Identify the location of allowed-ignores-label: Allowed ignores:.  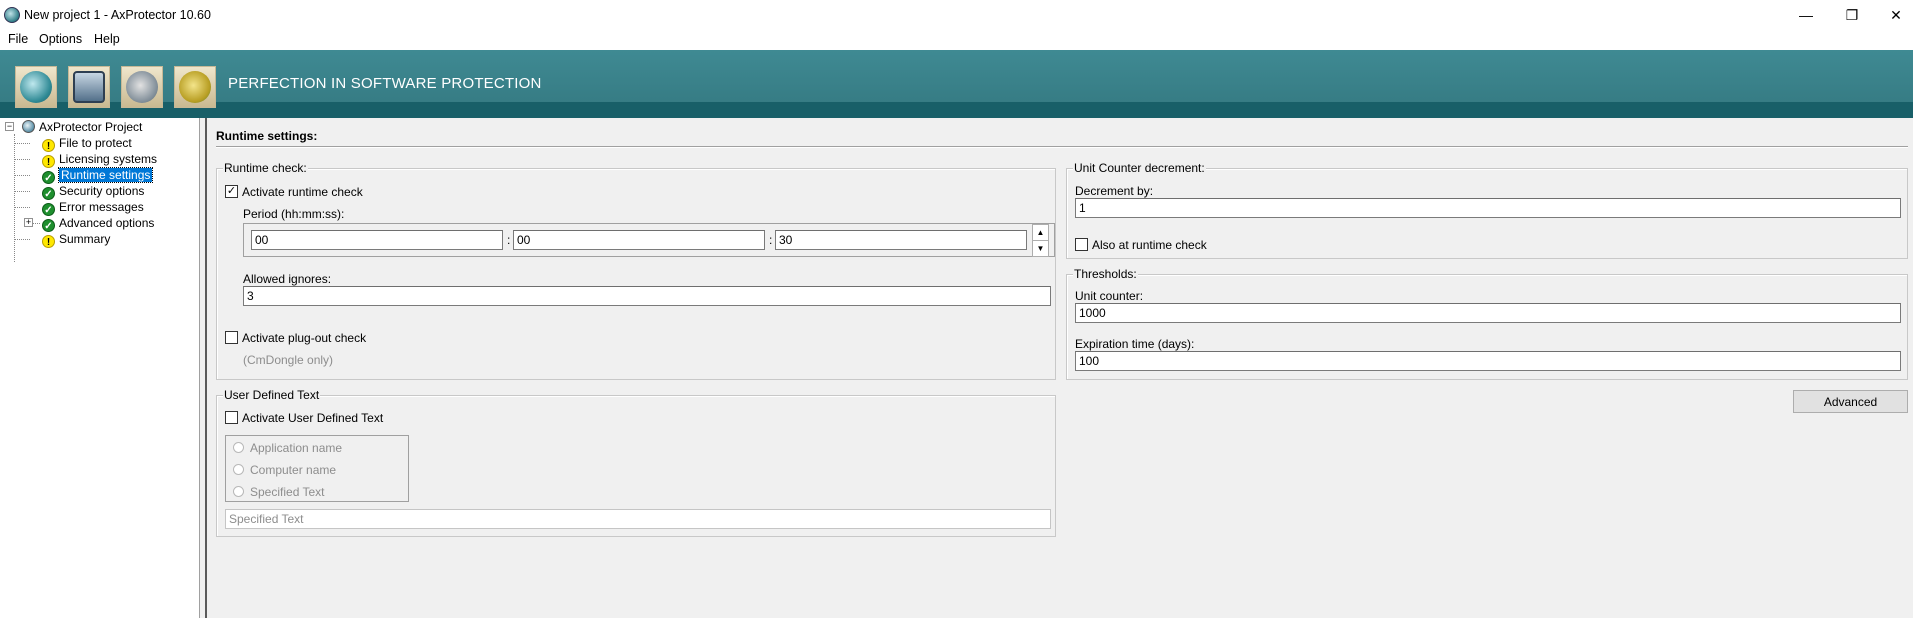
(287, 279).